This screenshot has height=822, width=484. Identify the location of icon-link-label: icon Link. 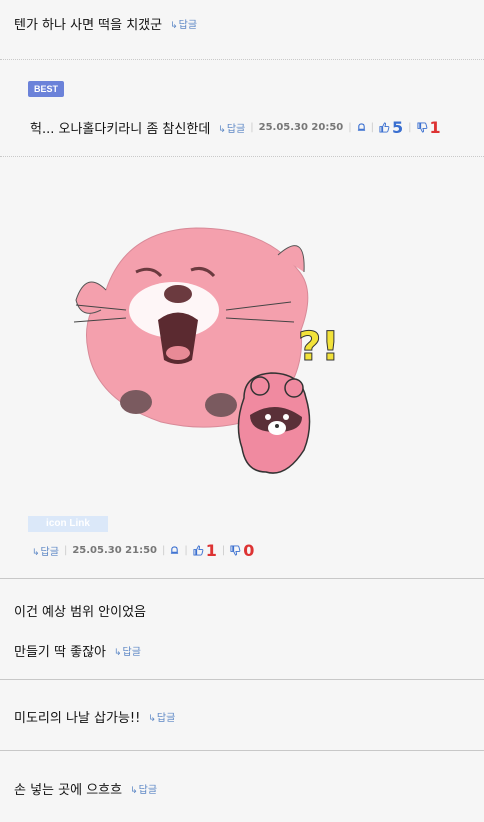
(68, 524).